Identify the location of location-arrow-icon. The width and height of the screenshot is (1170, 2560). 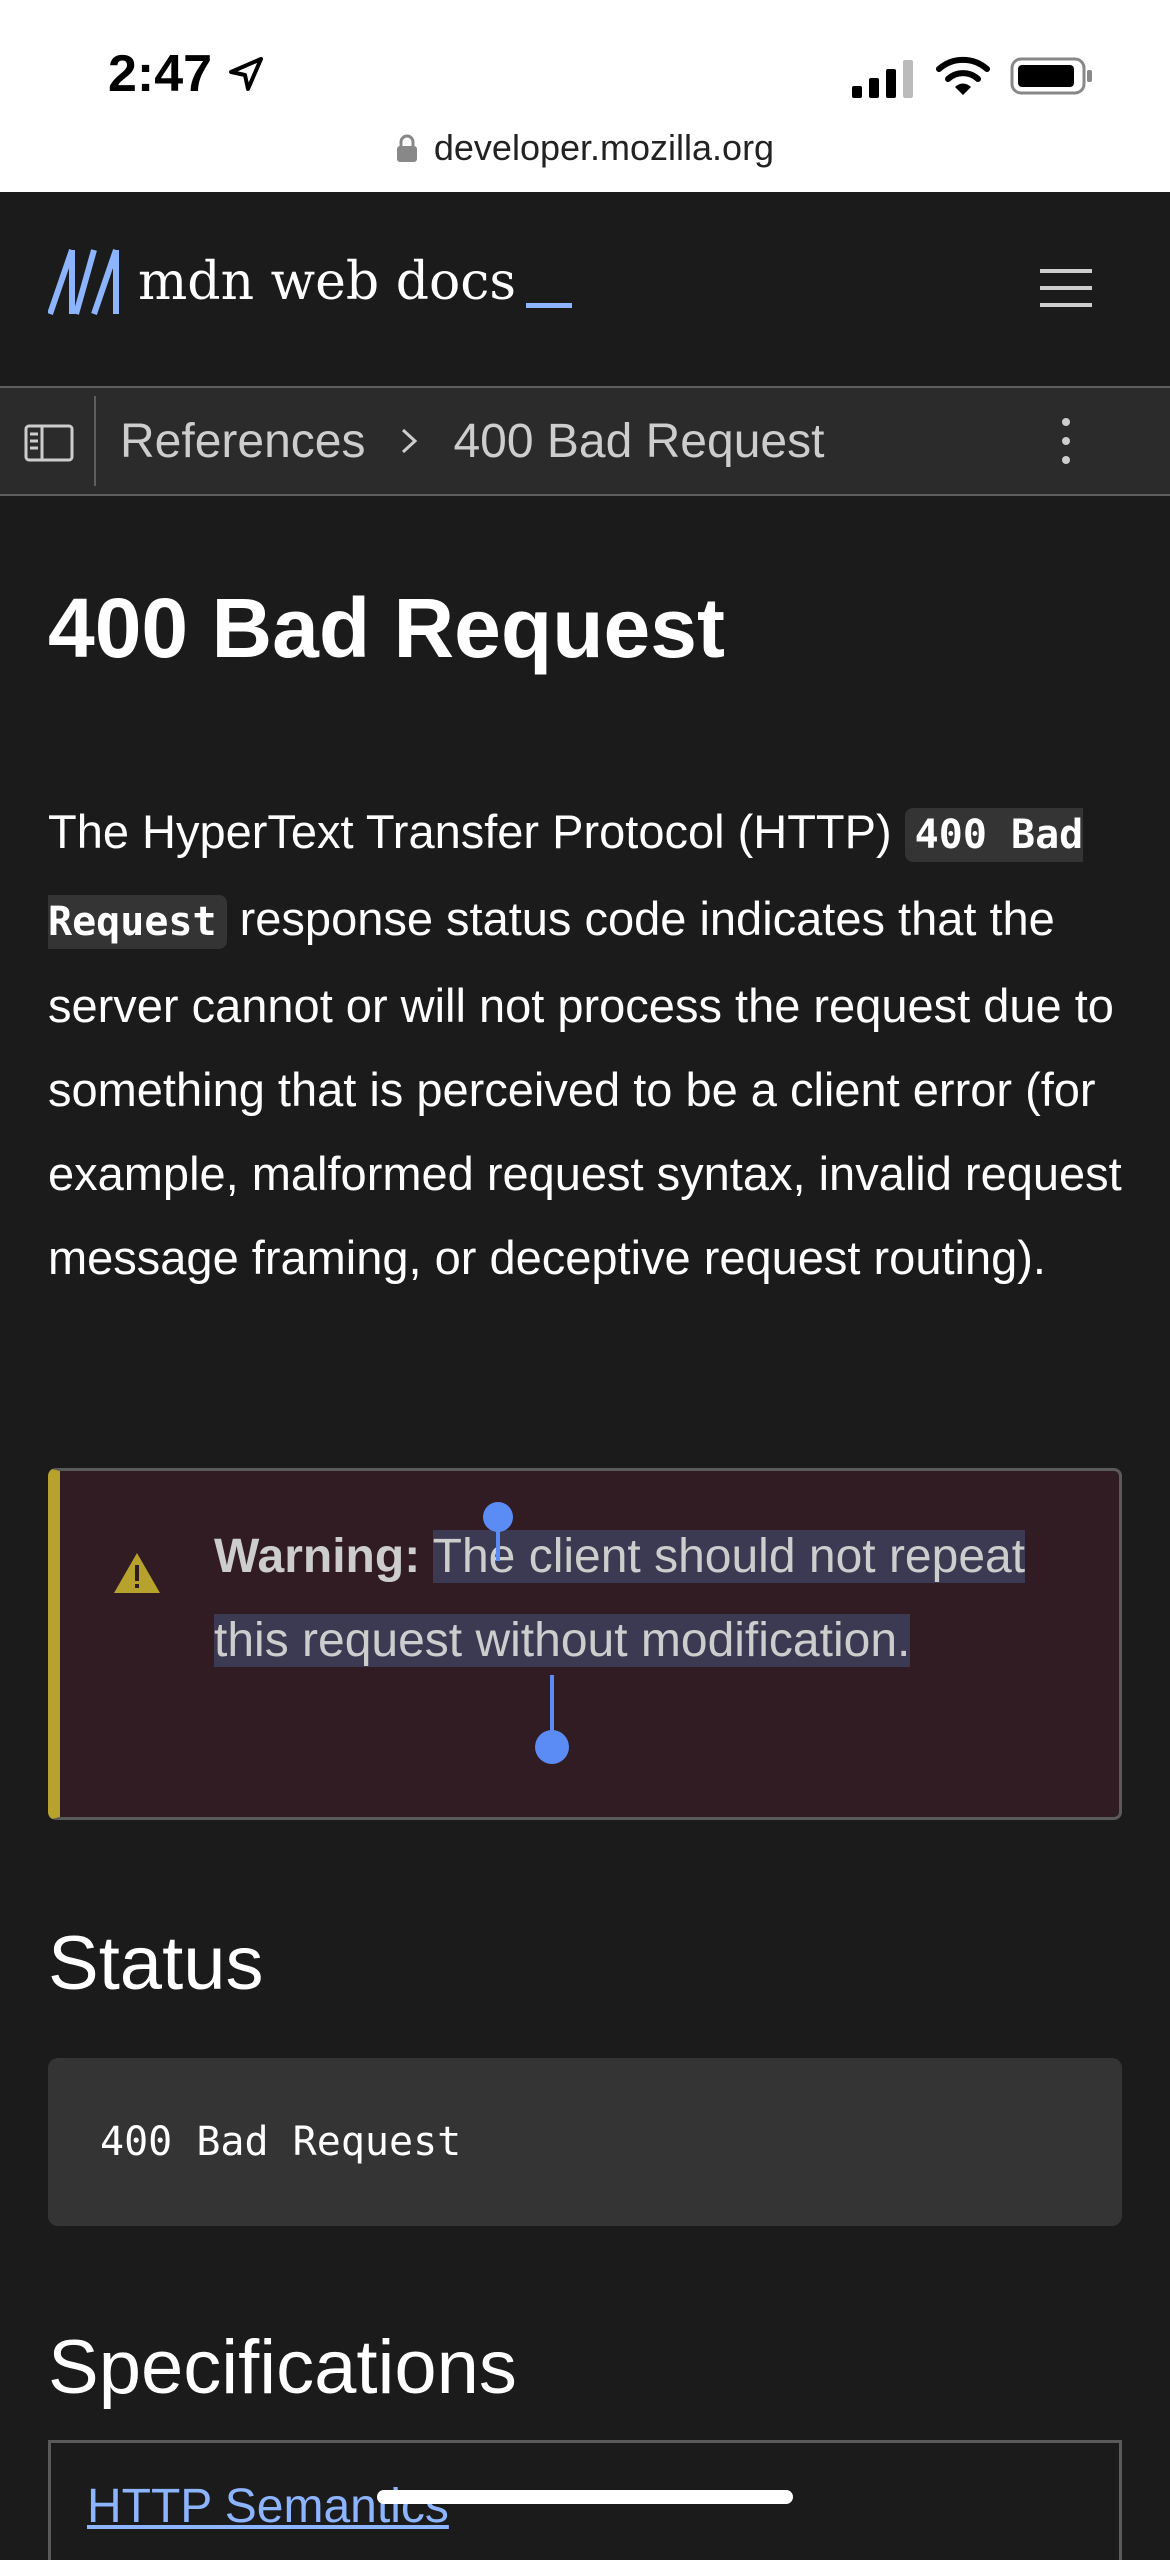
(246, 74).